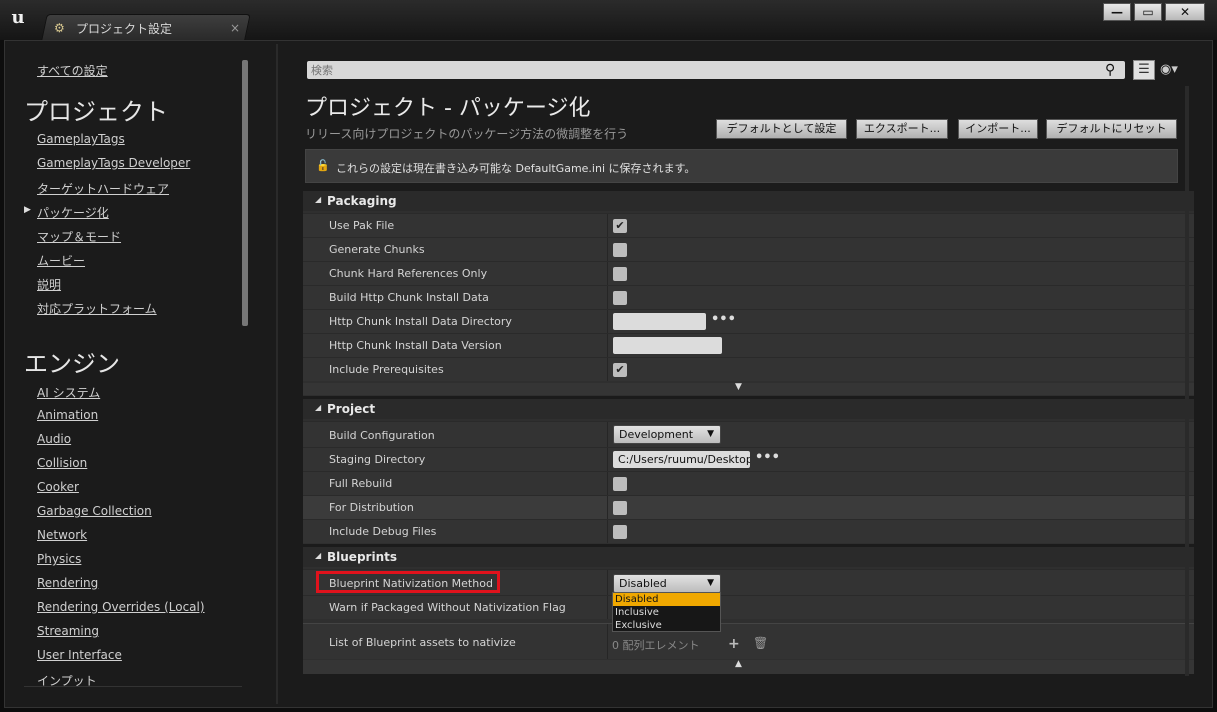 The width and height of the screenshot is (1217, 712). What do you see at coordinates (620, 250) in the screenshot?
I see `generate-chunks-checkbox` at bounding box center [620, 250].